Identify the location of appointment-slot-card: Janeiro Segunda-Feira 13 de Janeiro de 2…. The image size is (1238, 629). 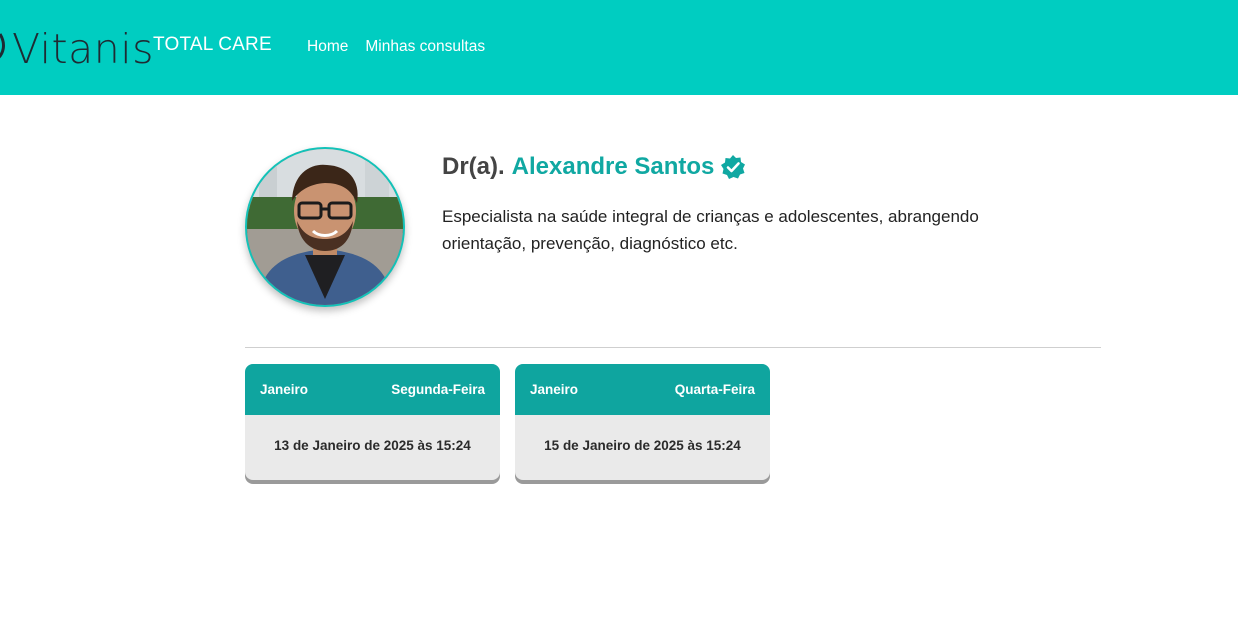
(372, 422).